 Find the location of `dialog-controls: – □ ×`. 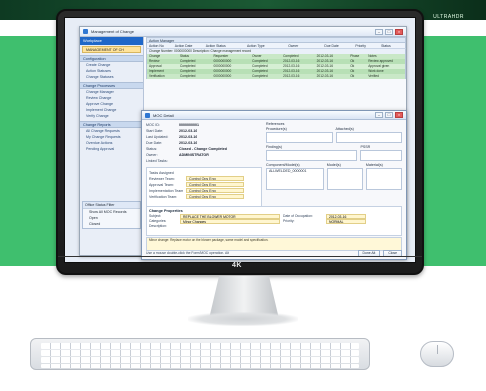

dialog-controls: – □ × is located at coordinates (389, 115).